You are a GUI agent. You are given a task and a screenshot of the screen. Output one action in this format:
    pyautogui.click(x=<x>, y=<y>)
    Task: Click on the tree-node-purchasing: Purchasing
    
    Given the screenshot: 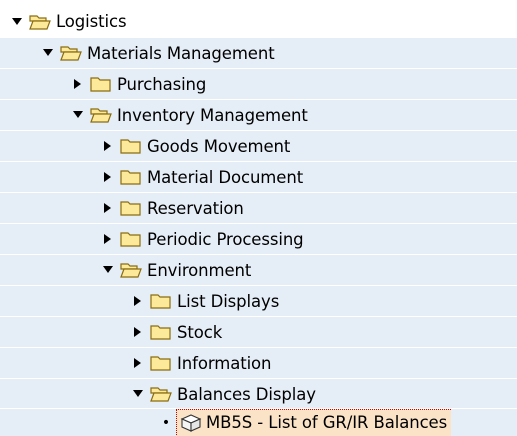 What is the action you would take?
    pyautogui.click(x=258, y=83)
    